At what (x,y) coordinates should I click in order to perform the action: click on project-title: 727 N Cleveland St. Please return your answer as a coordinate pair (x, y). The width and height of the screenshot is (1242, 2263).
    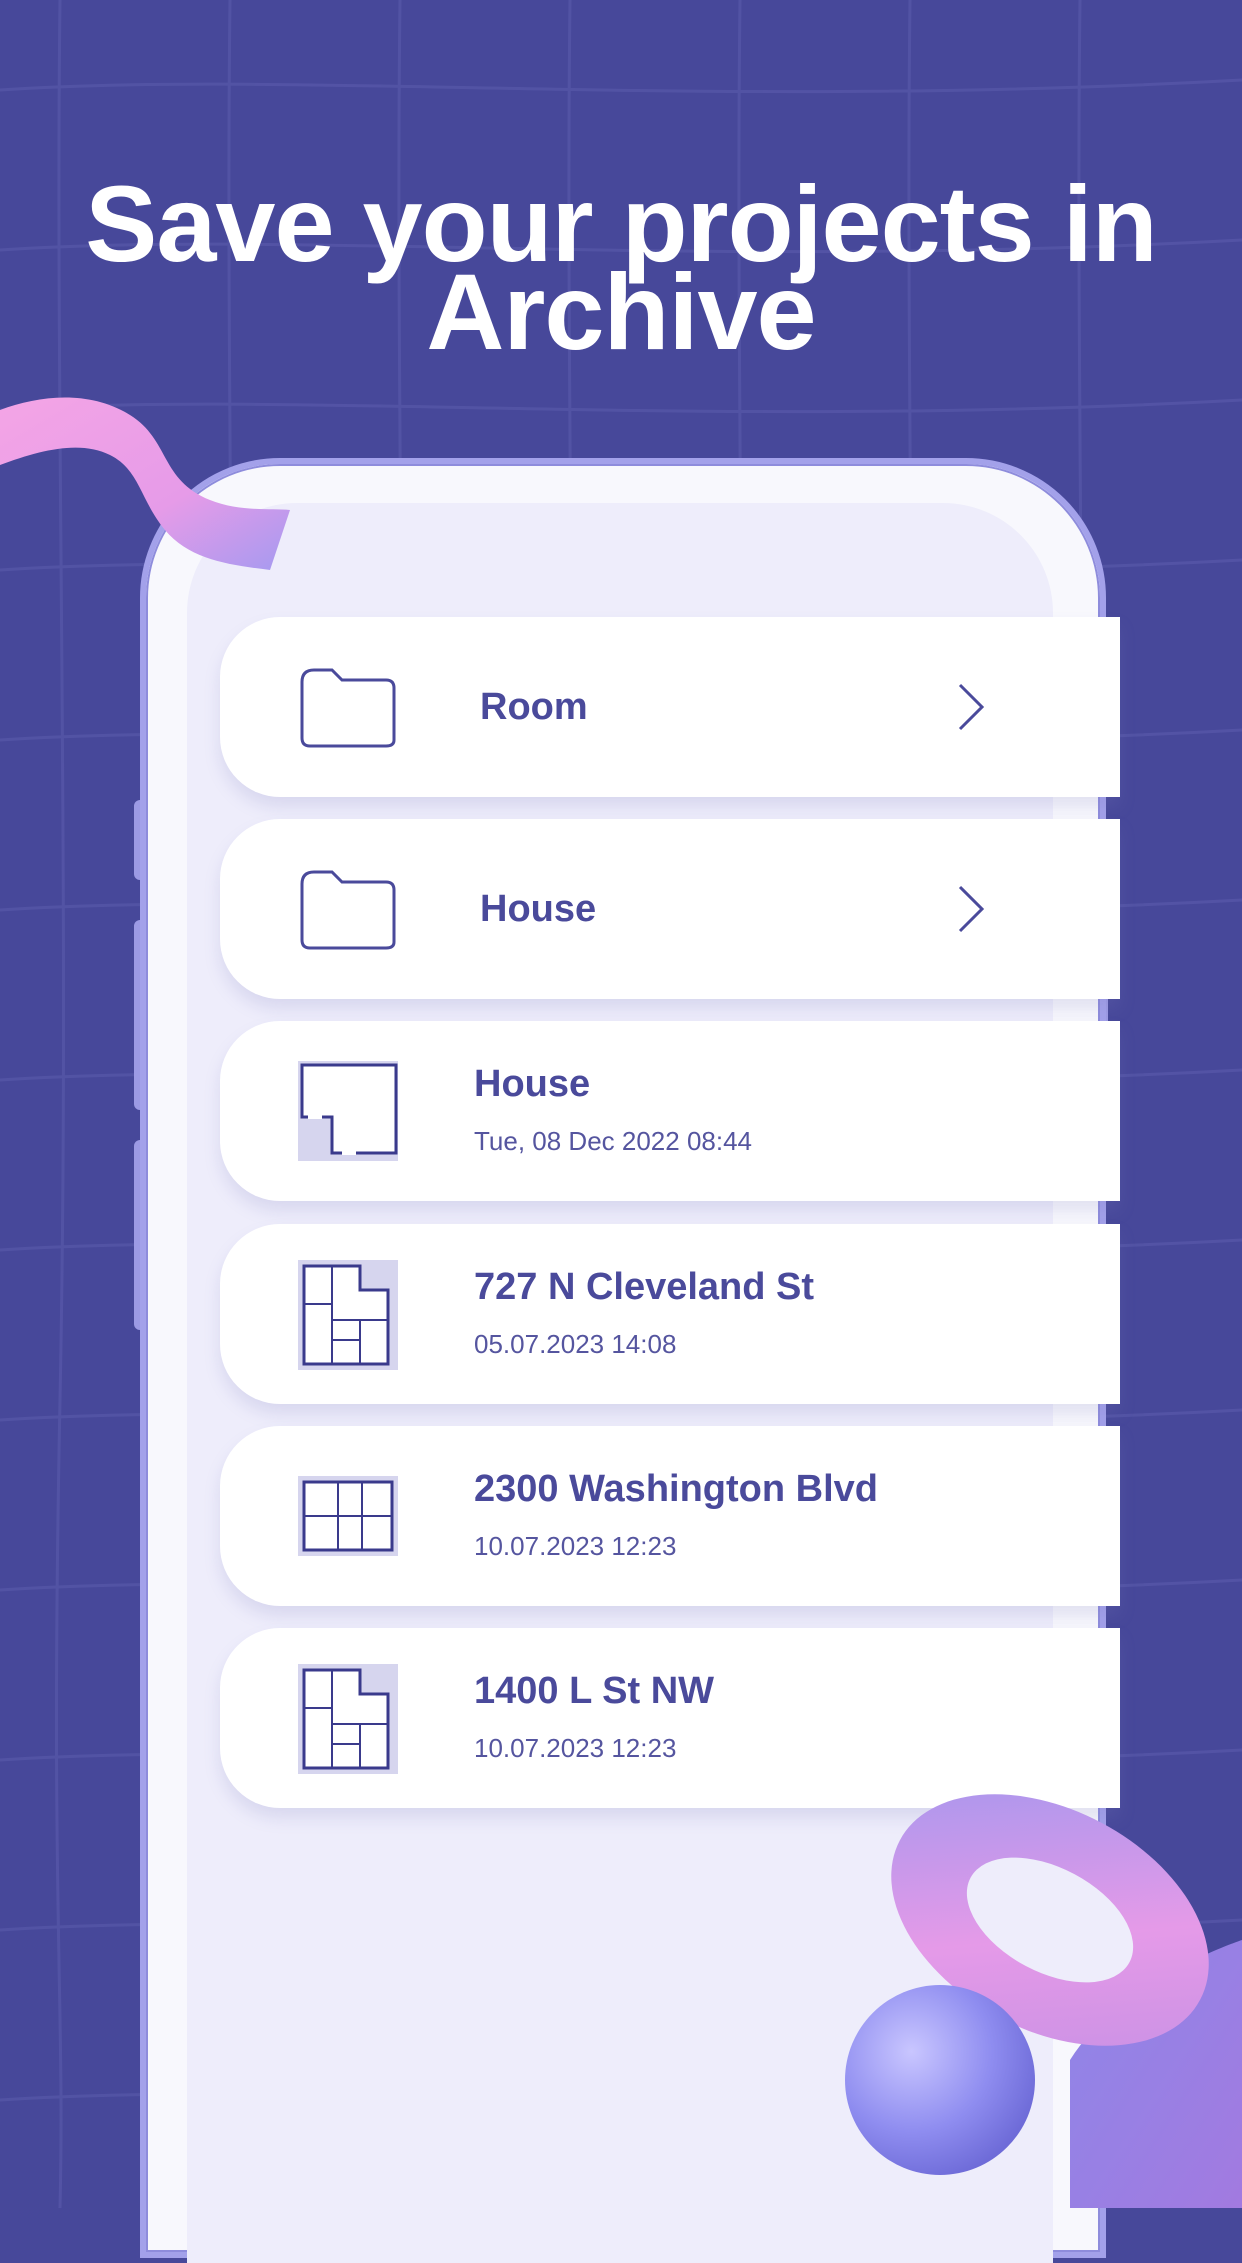
    Looking at the image, I should click on (644, 1287).